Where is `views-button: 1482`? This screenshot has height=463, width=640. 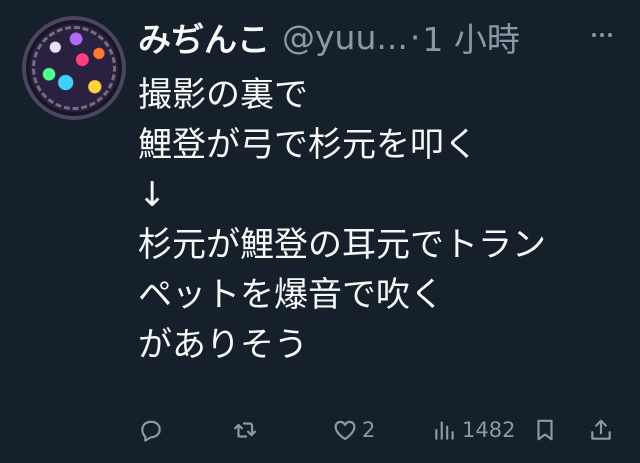 views-button: 1482 is located at coordinates (473, 430).